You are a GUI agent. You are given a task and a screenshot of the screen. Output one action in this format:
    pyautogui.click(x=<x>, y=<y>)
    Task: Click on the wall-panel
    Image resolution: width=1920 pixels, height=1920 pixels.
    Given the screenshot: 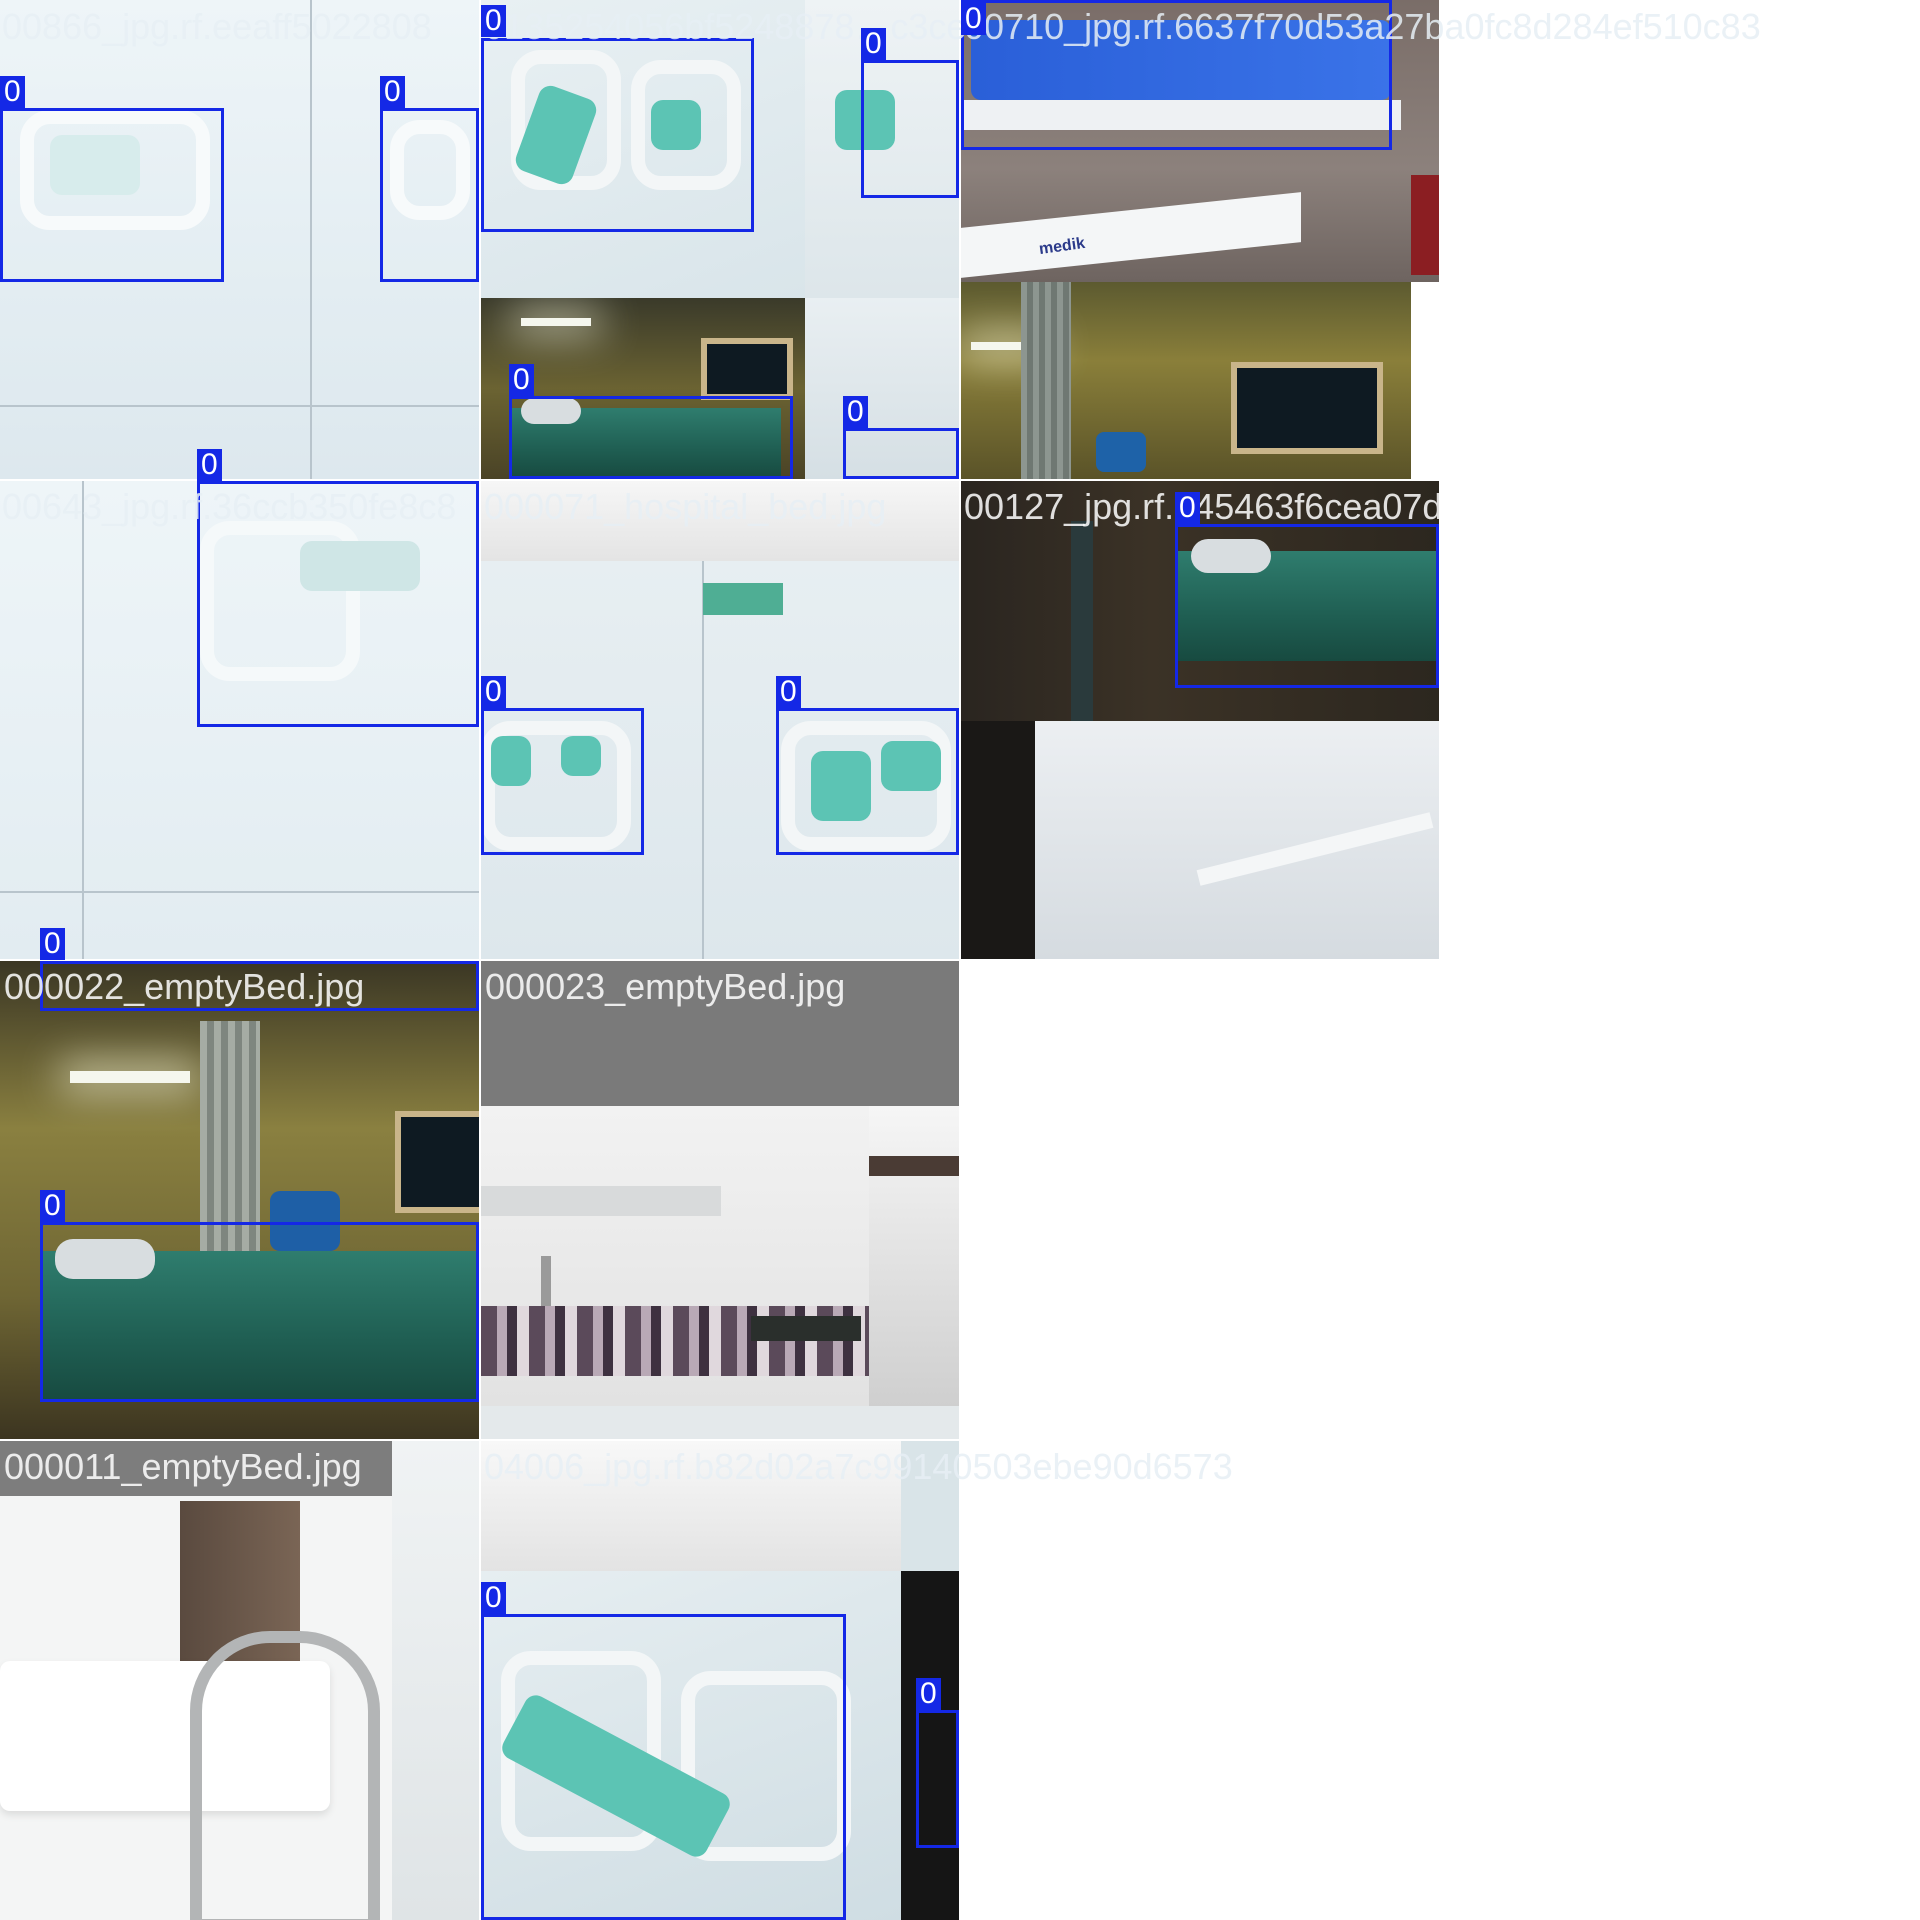 What is the action you would take?
    pyautogui.click(x=601, y=1201)
    